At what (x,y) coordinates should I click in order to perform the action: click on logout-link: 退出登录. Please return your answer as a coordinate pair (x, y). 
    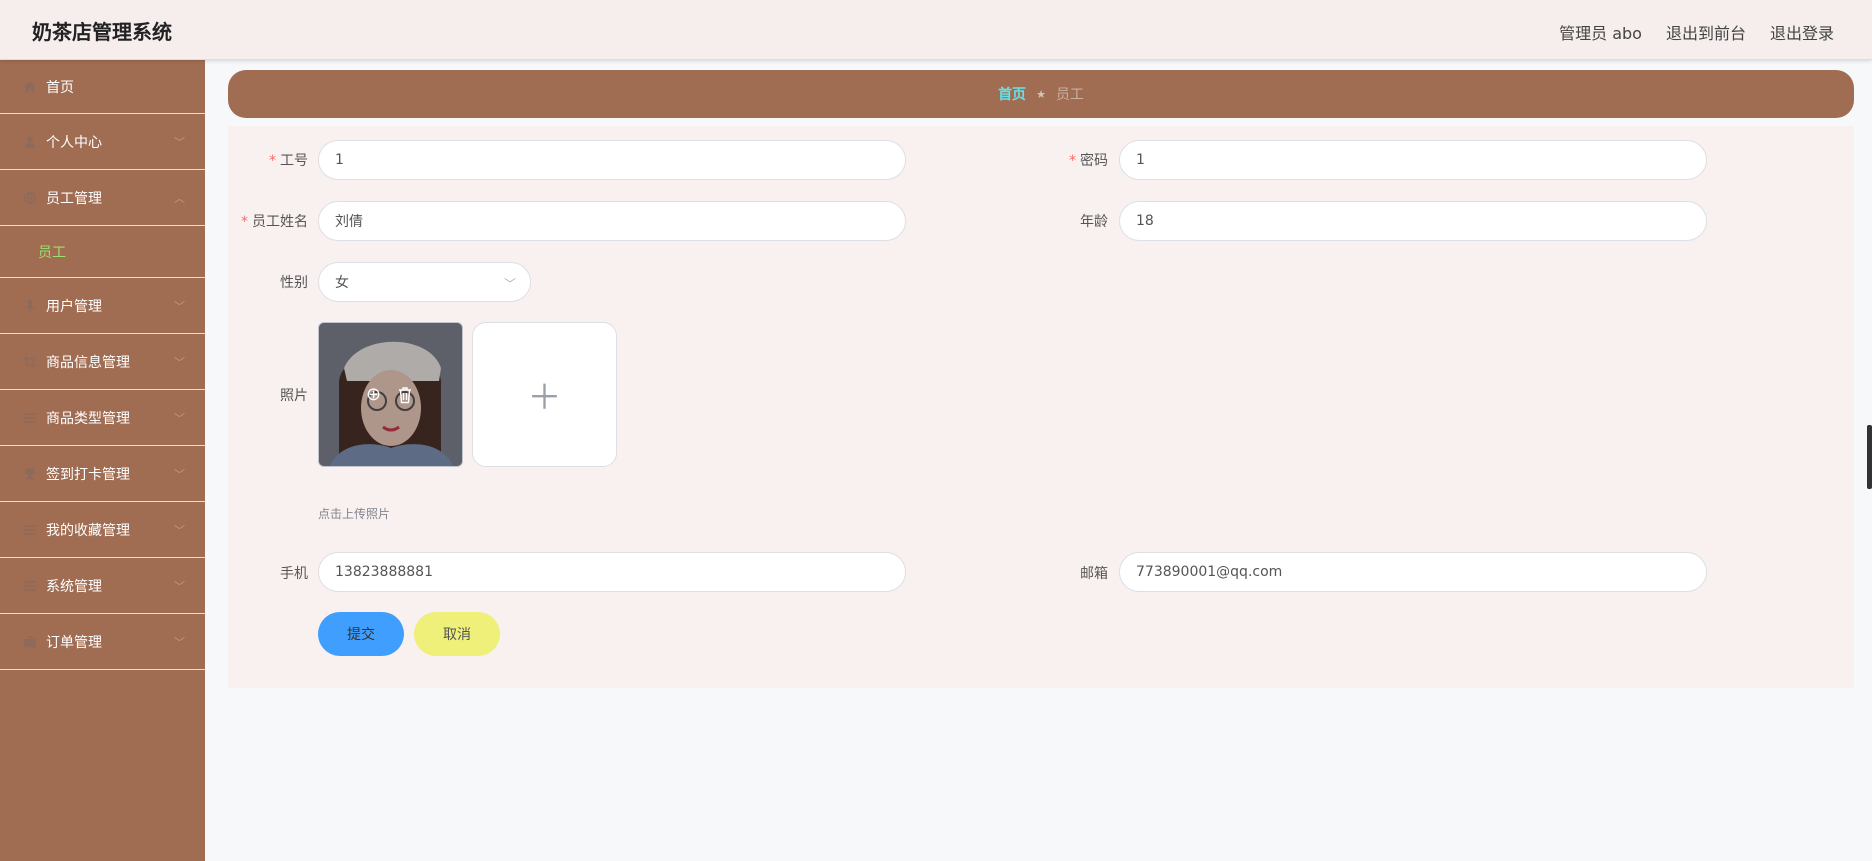
    Looking at the image, I should click on (1802, 32).